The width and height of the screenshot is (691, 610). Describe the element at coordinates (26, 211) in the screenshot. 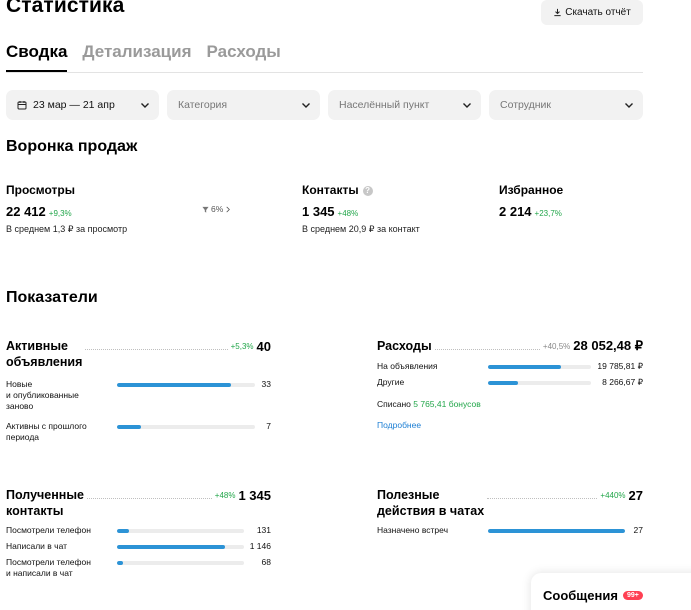

I see `views-value: 22 412` at that location.